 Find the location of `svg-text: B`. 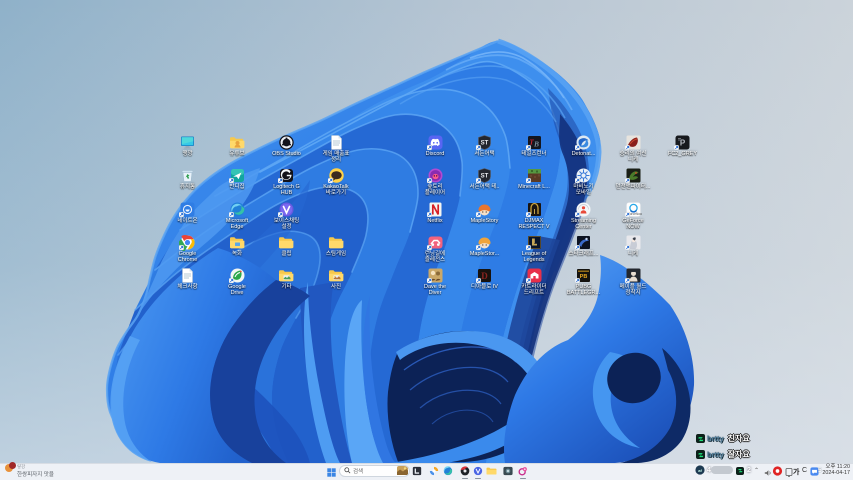

svg-text: B is located at coordinates (535, 144).